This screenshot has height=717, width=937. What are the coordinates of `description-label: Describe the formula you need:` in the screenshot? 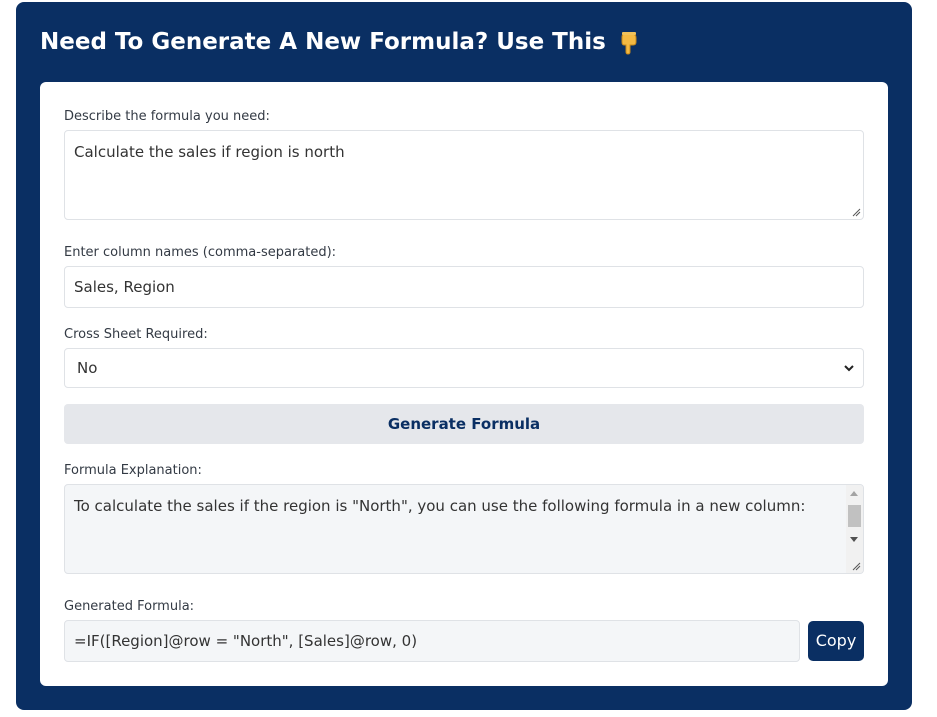 It's located at (167, 116).